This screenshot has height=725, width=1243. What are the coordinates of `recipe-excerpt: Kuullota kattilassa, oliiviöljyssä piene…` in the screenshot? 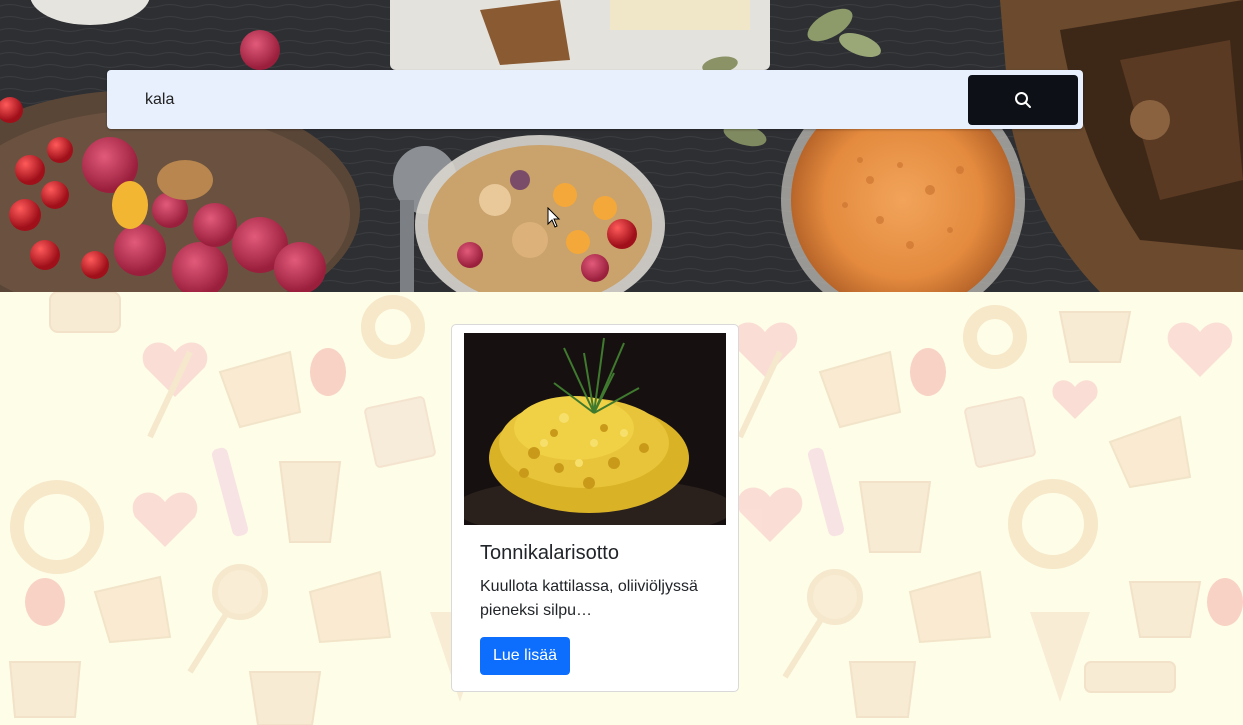 It's located at (589, 598).